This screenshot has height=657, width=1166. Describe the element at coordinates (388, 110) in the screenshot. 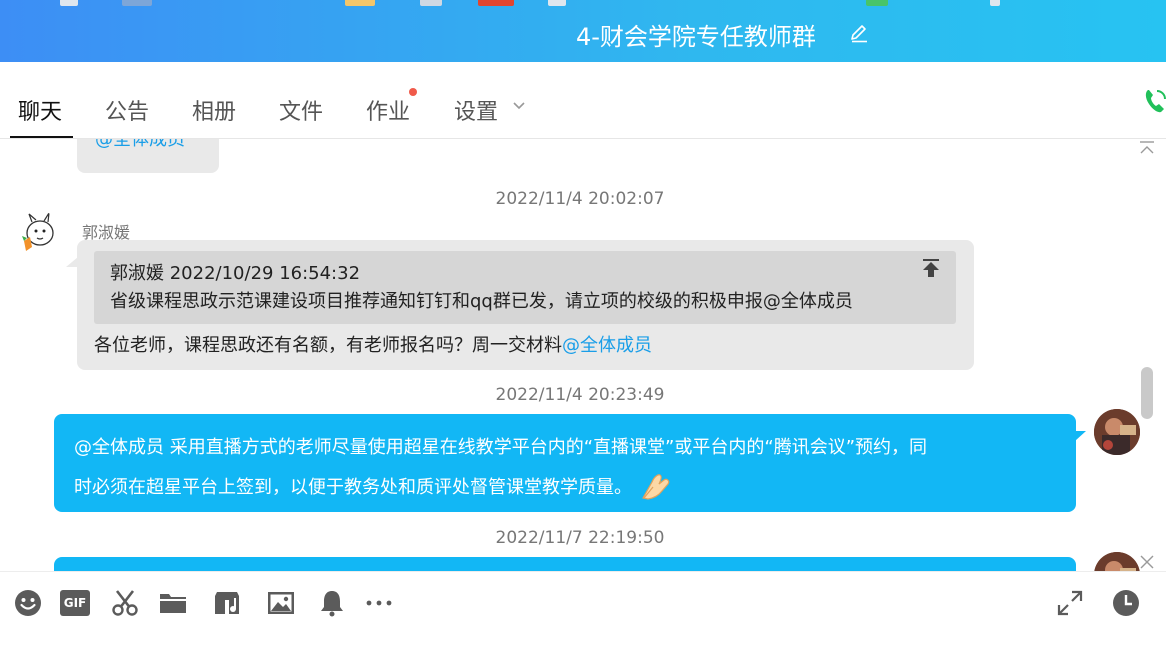

I see `tab-homework: 作业` at that location.